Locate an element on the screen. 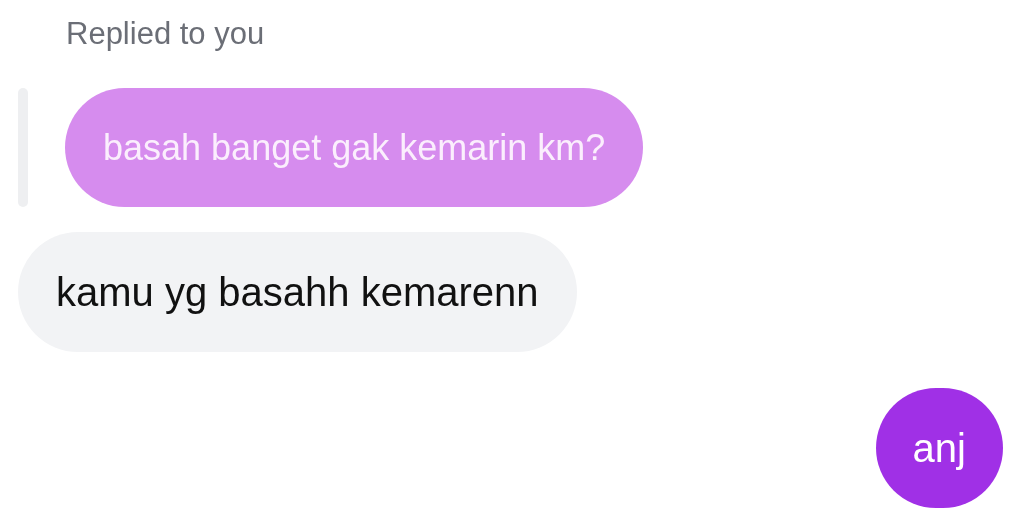 The height and width of the screenshot is (518, 1027). reply-label: Replied to you is located at coordinates (165, 34).